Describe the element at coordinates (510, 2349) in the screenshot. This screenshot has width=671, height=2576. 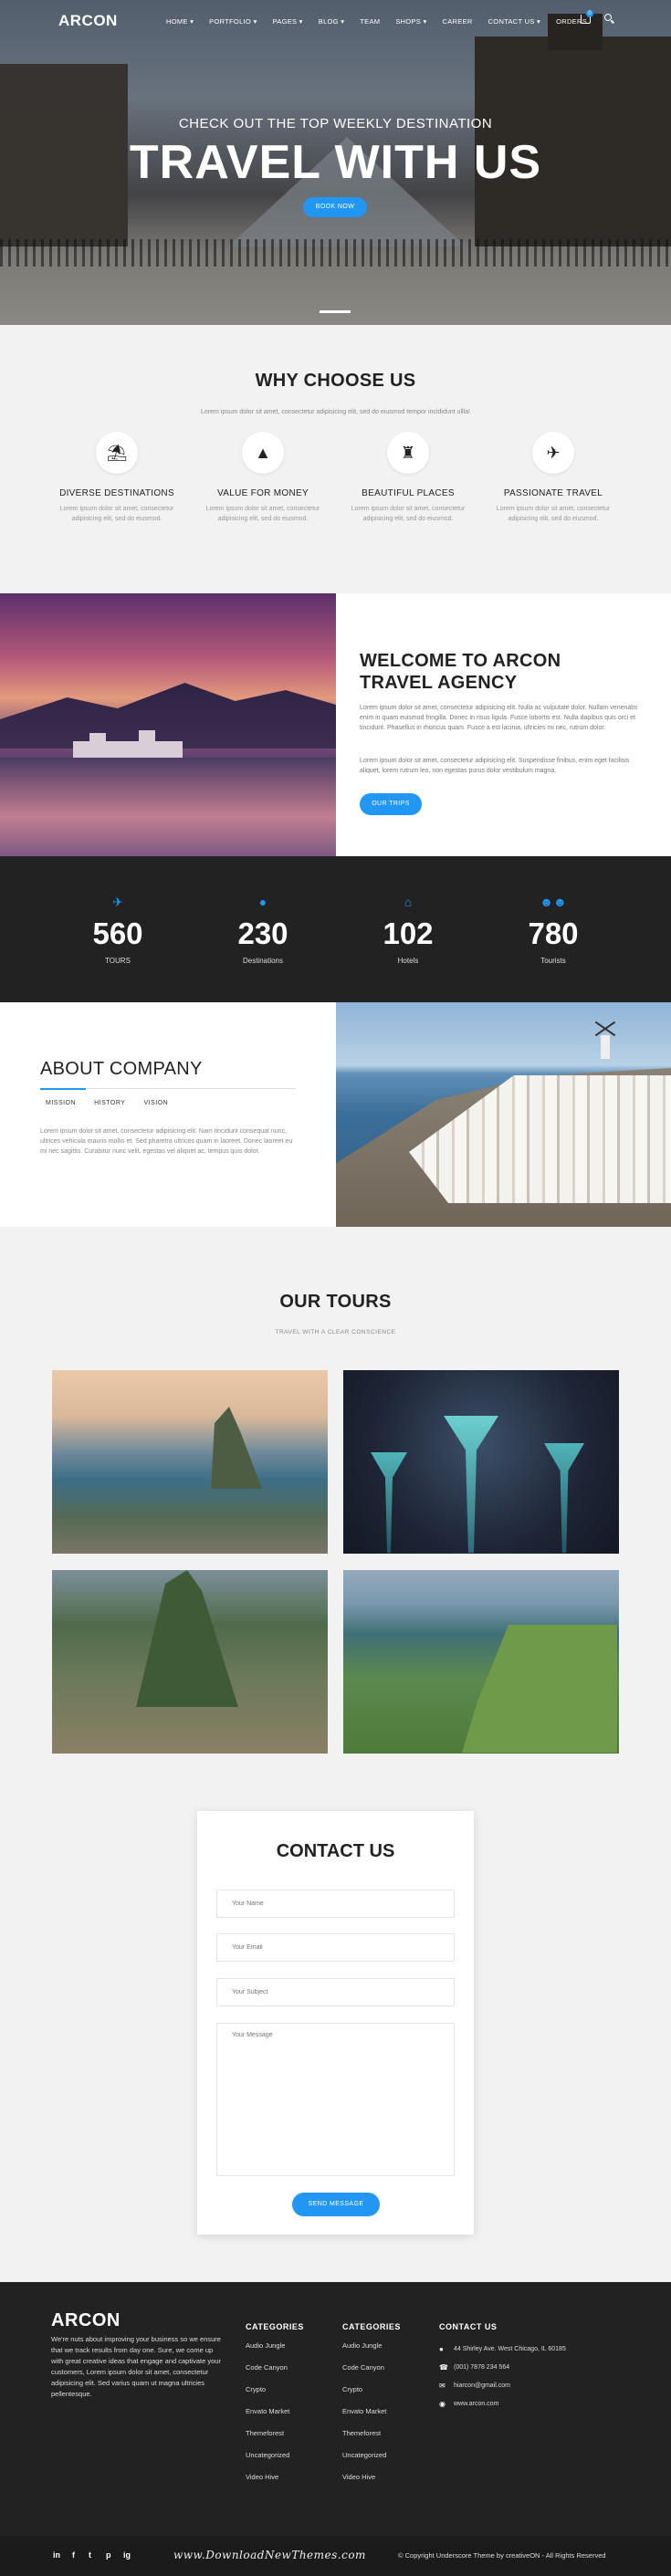
I see `footer-address: 44 Shirley Ave. West Chicago, IL 60185` at that location.